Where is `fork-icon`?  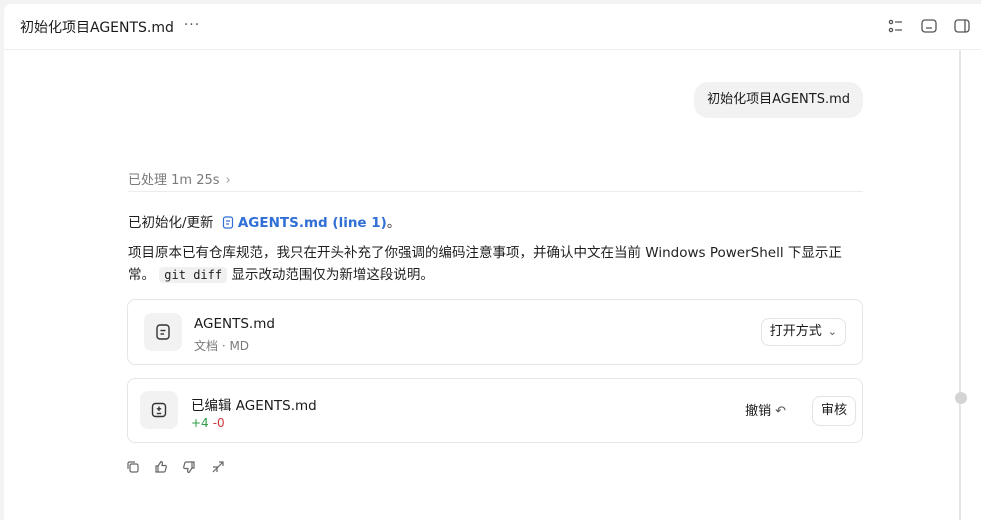 fork-icon is located at coordinates (218, 467).